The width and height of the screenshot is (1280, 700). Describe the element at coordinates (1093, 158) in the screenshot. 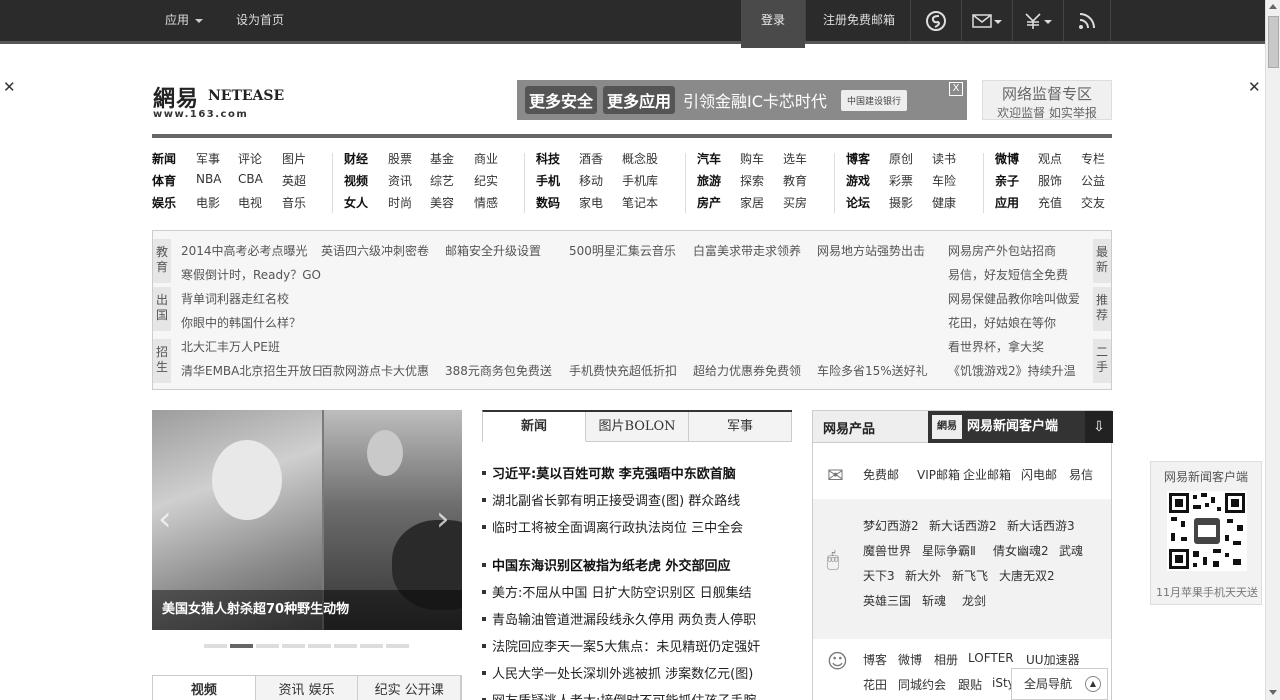

I see `nav-link: 专栏` at that location.